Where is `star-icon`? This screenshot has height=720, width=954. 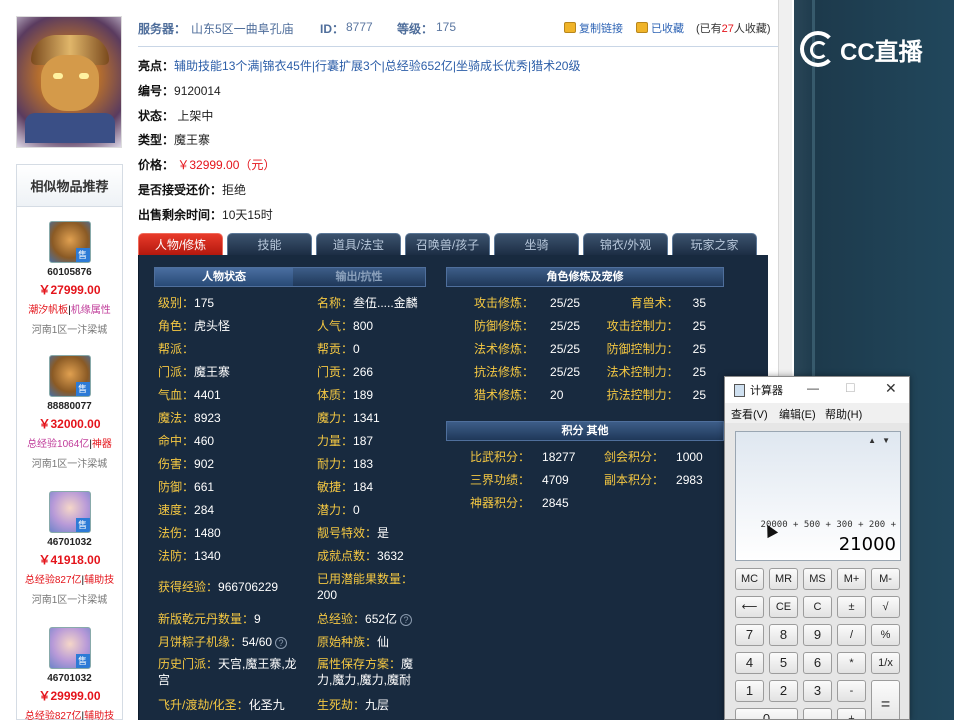 star-icon is located at coordinates (642, 27).